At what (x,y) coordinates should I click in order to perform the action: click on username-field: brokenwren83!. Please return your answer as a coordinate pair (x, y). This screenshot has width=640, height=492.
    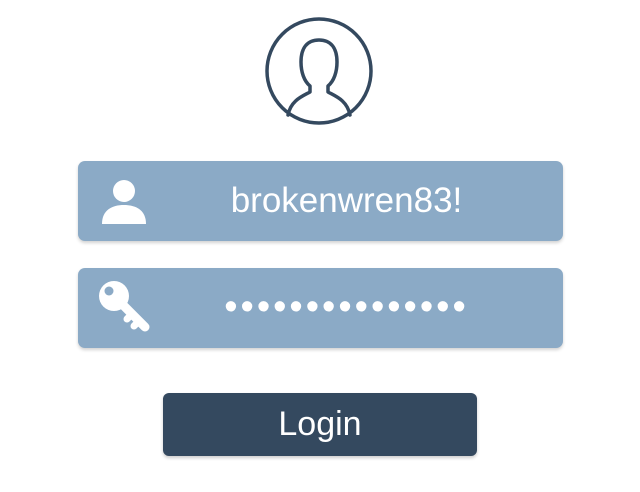
    Looking at the image, I should click on (320, 201).